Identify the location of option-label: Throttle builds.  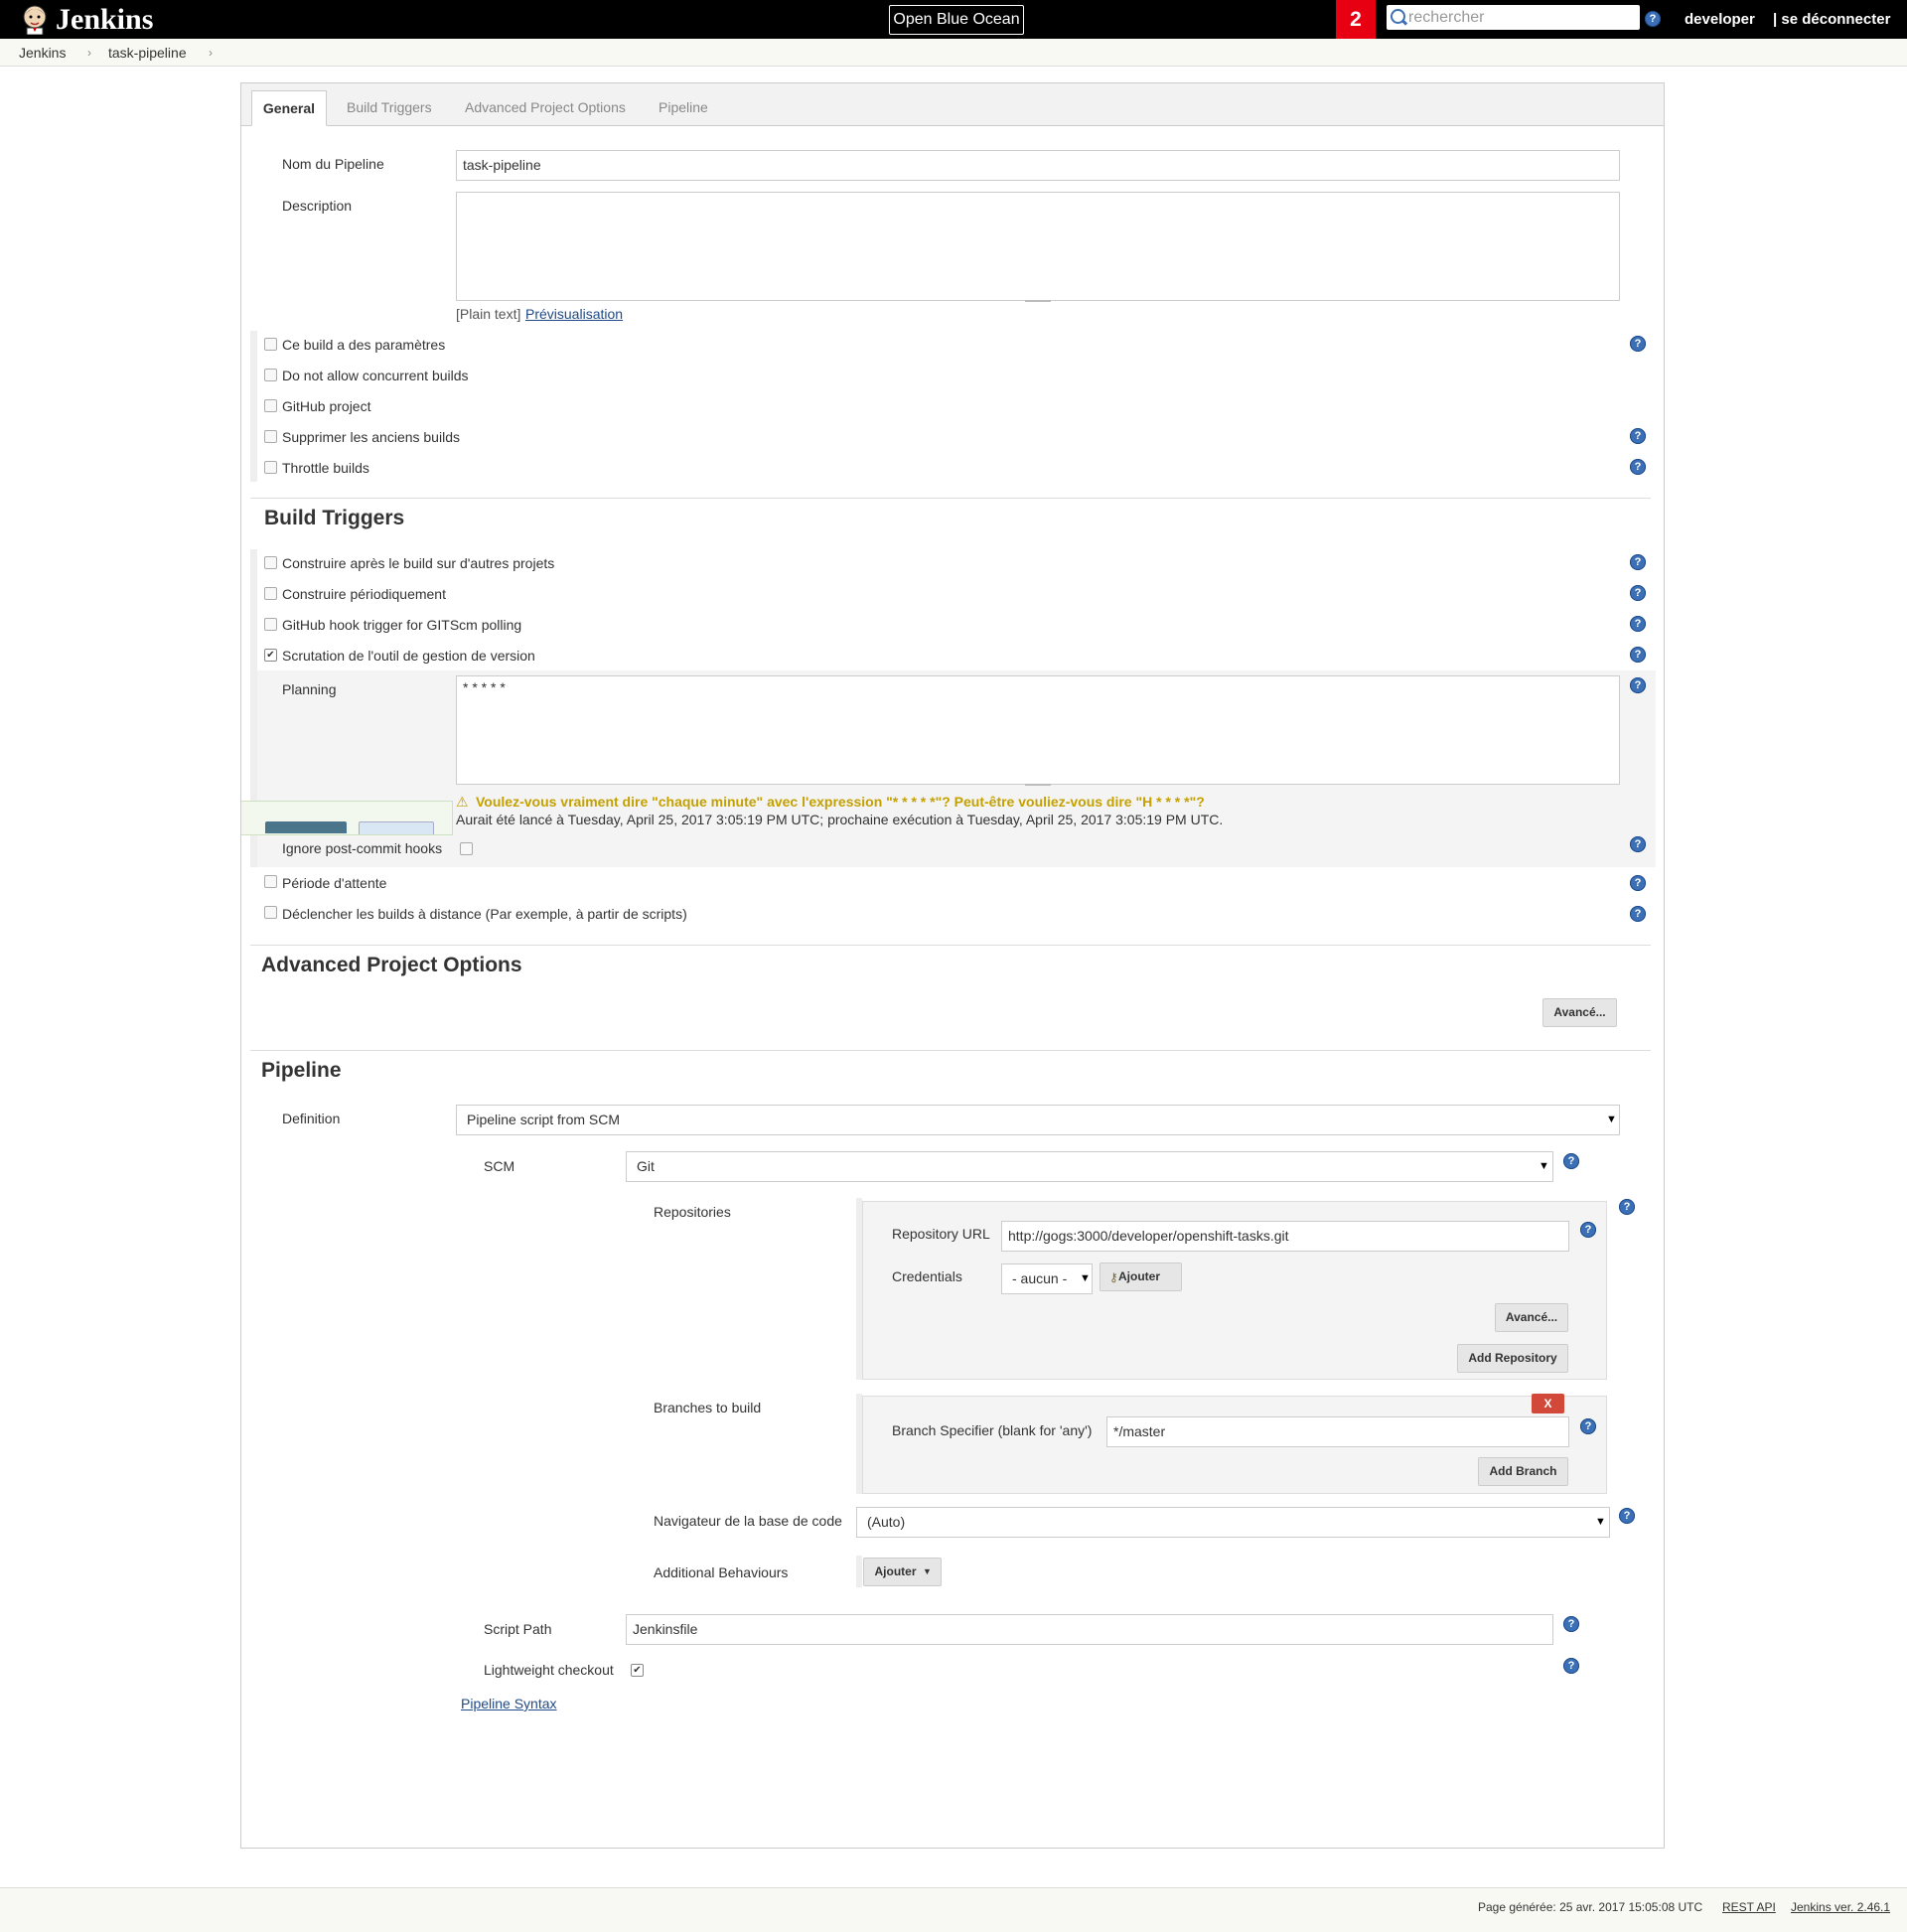
(325, 468).